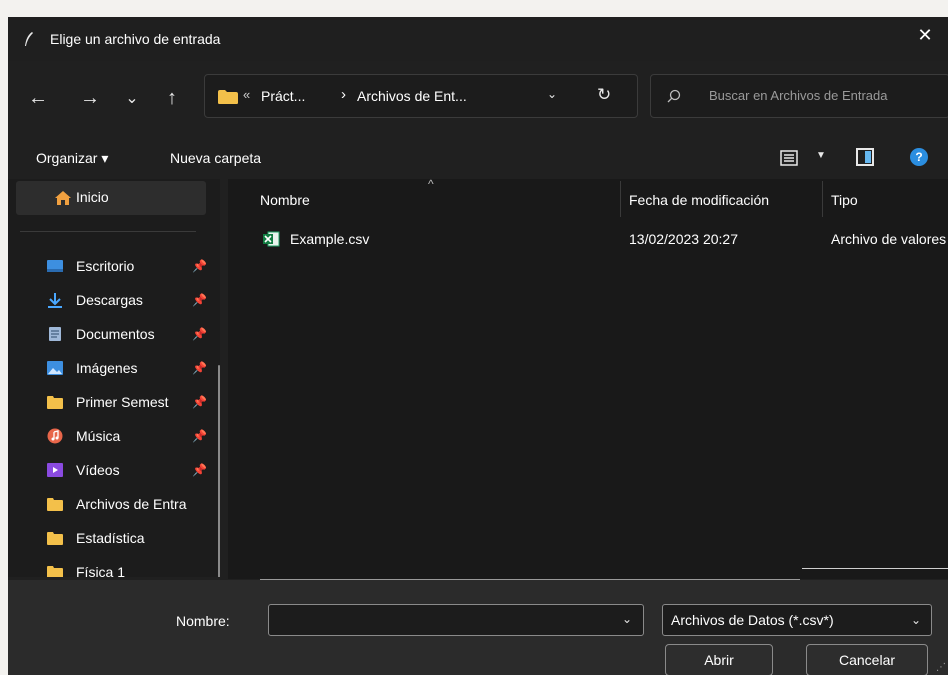  I want to click on sidebar-item-documentos: Documentos 📌, so click(114, 334).